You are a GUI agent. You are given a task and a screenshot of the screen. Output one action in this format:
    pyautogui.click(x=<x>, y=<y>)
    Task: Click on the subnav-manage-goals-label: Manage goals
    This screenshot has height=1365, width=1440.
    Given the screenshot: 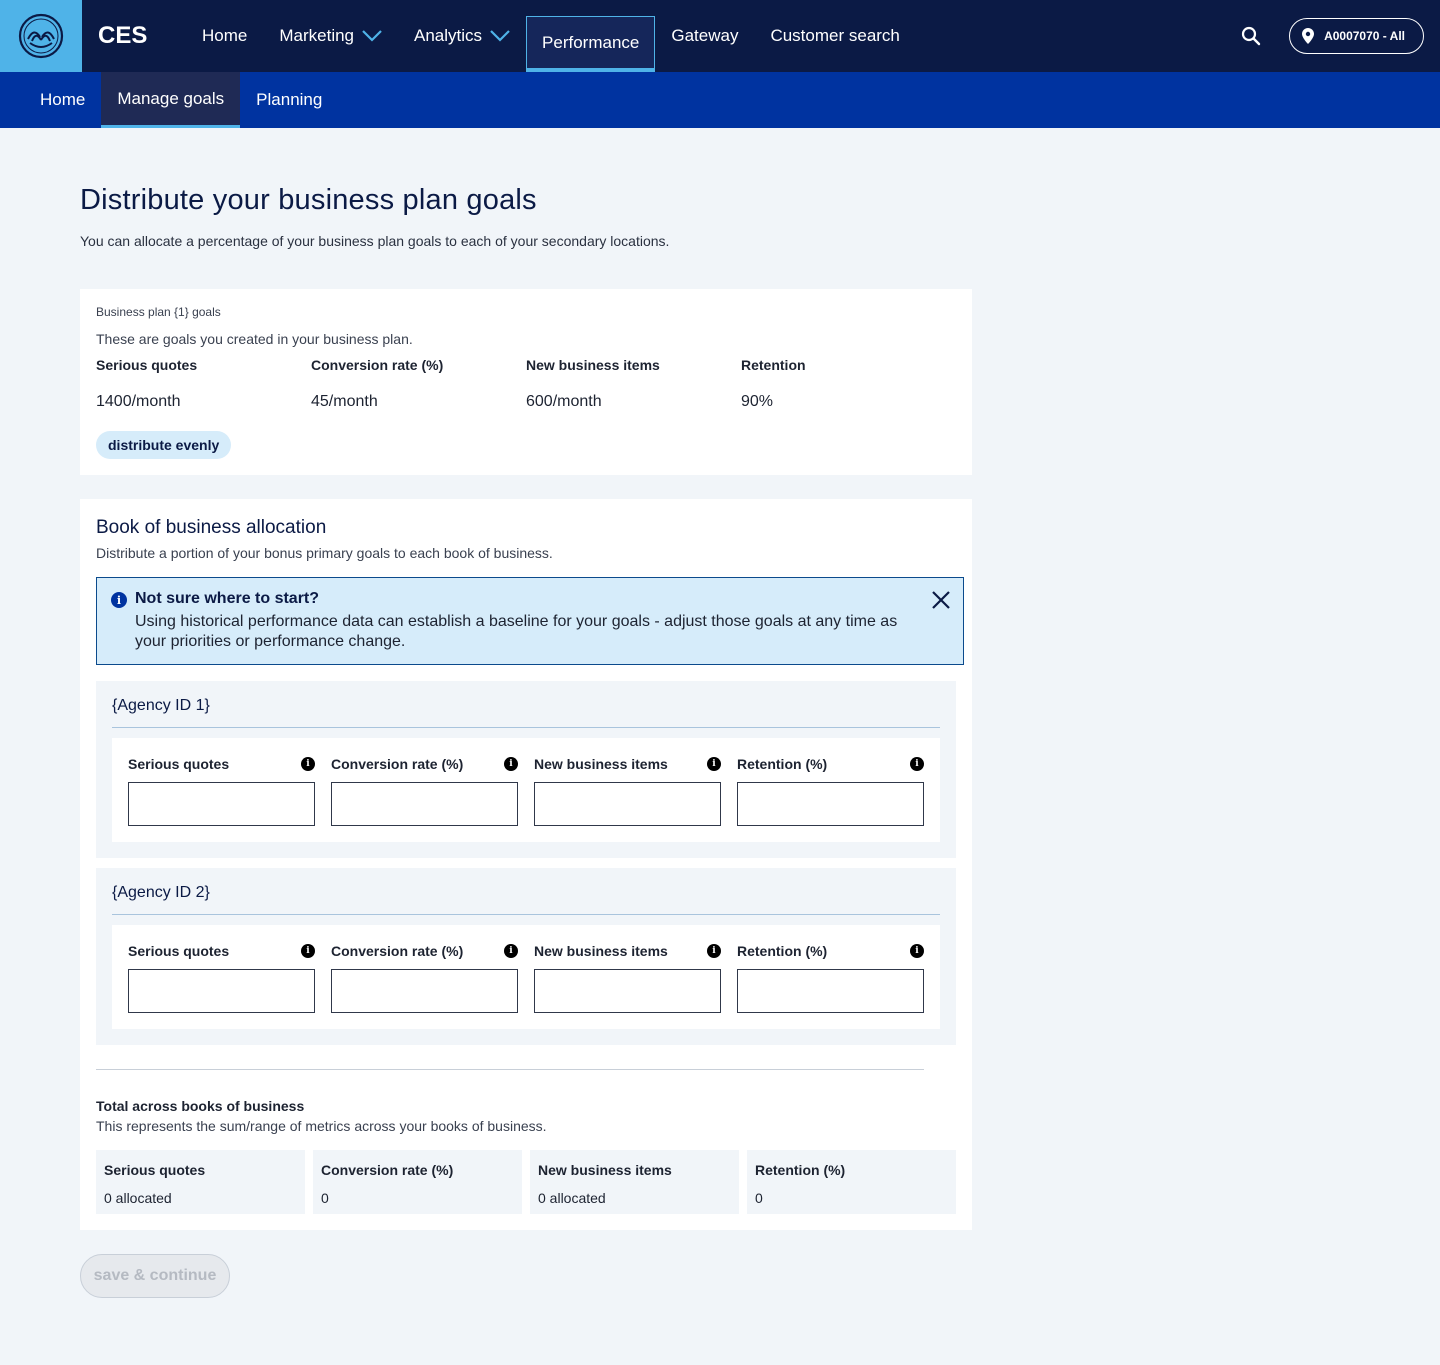 What is the action you would take?
    pyautogui.click(x=171, y=98)
    